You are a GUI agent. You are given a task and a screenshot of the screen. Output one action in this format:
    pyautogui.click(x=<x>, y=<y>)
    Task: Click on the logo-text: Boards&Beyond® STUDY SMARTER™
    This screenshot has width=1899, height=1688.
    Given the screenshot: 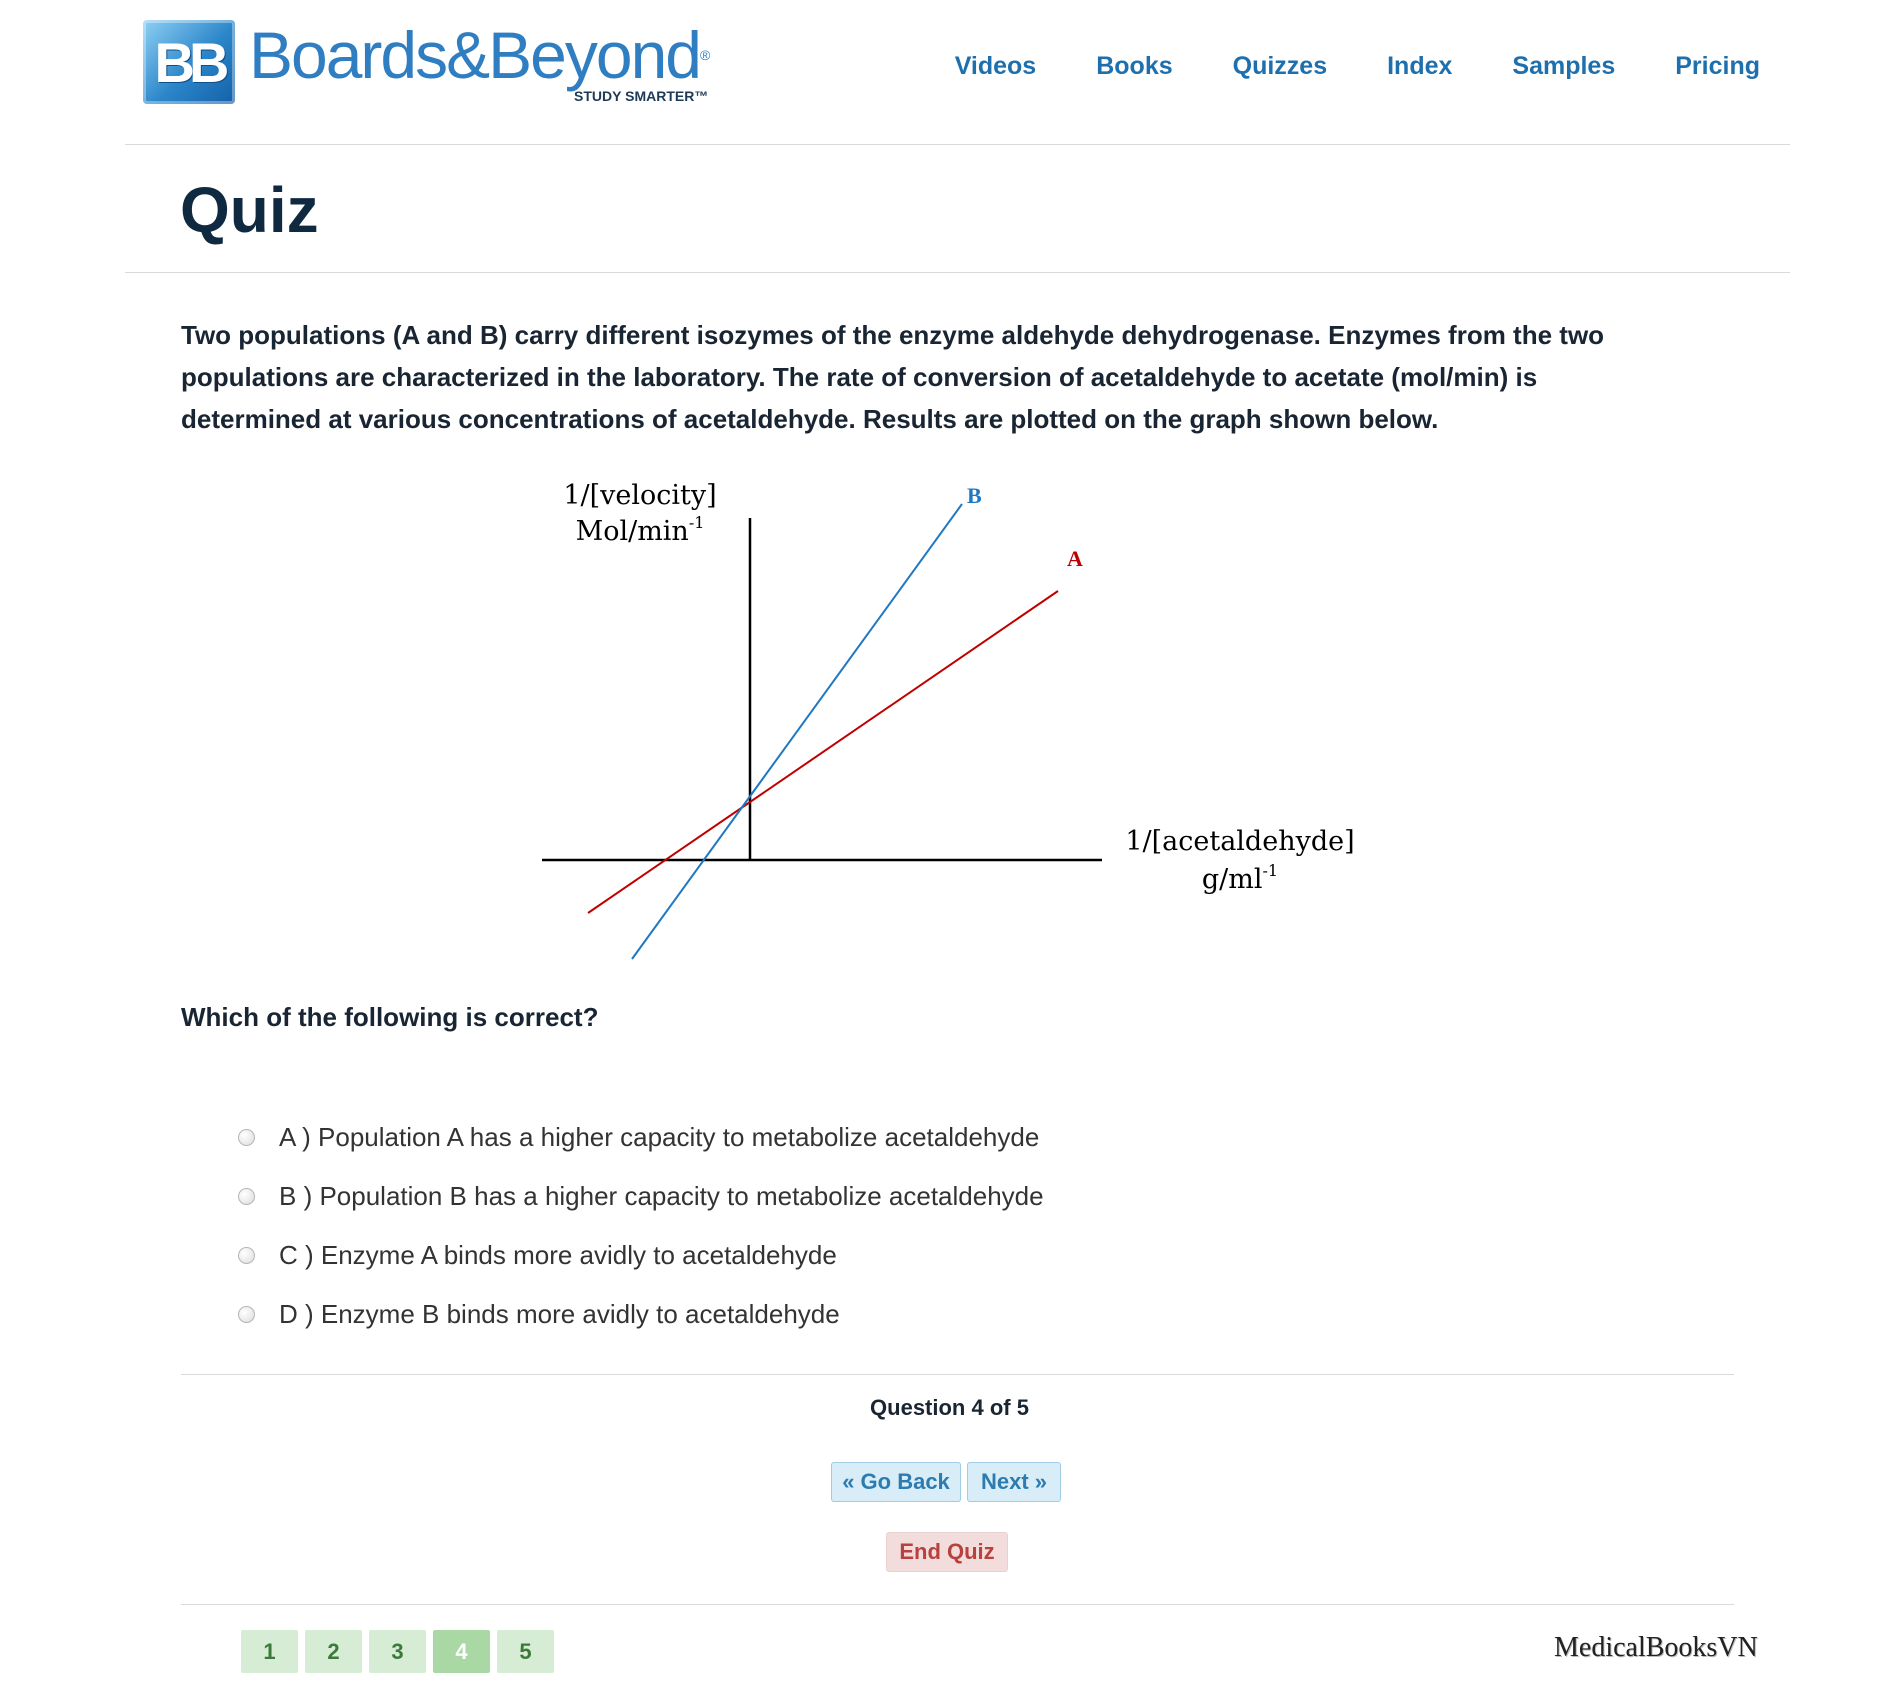 What is the action you would take?
    pyautogui.click(x=479, y=61)
    